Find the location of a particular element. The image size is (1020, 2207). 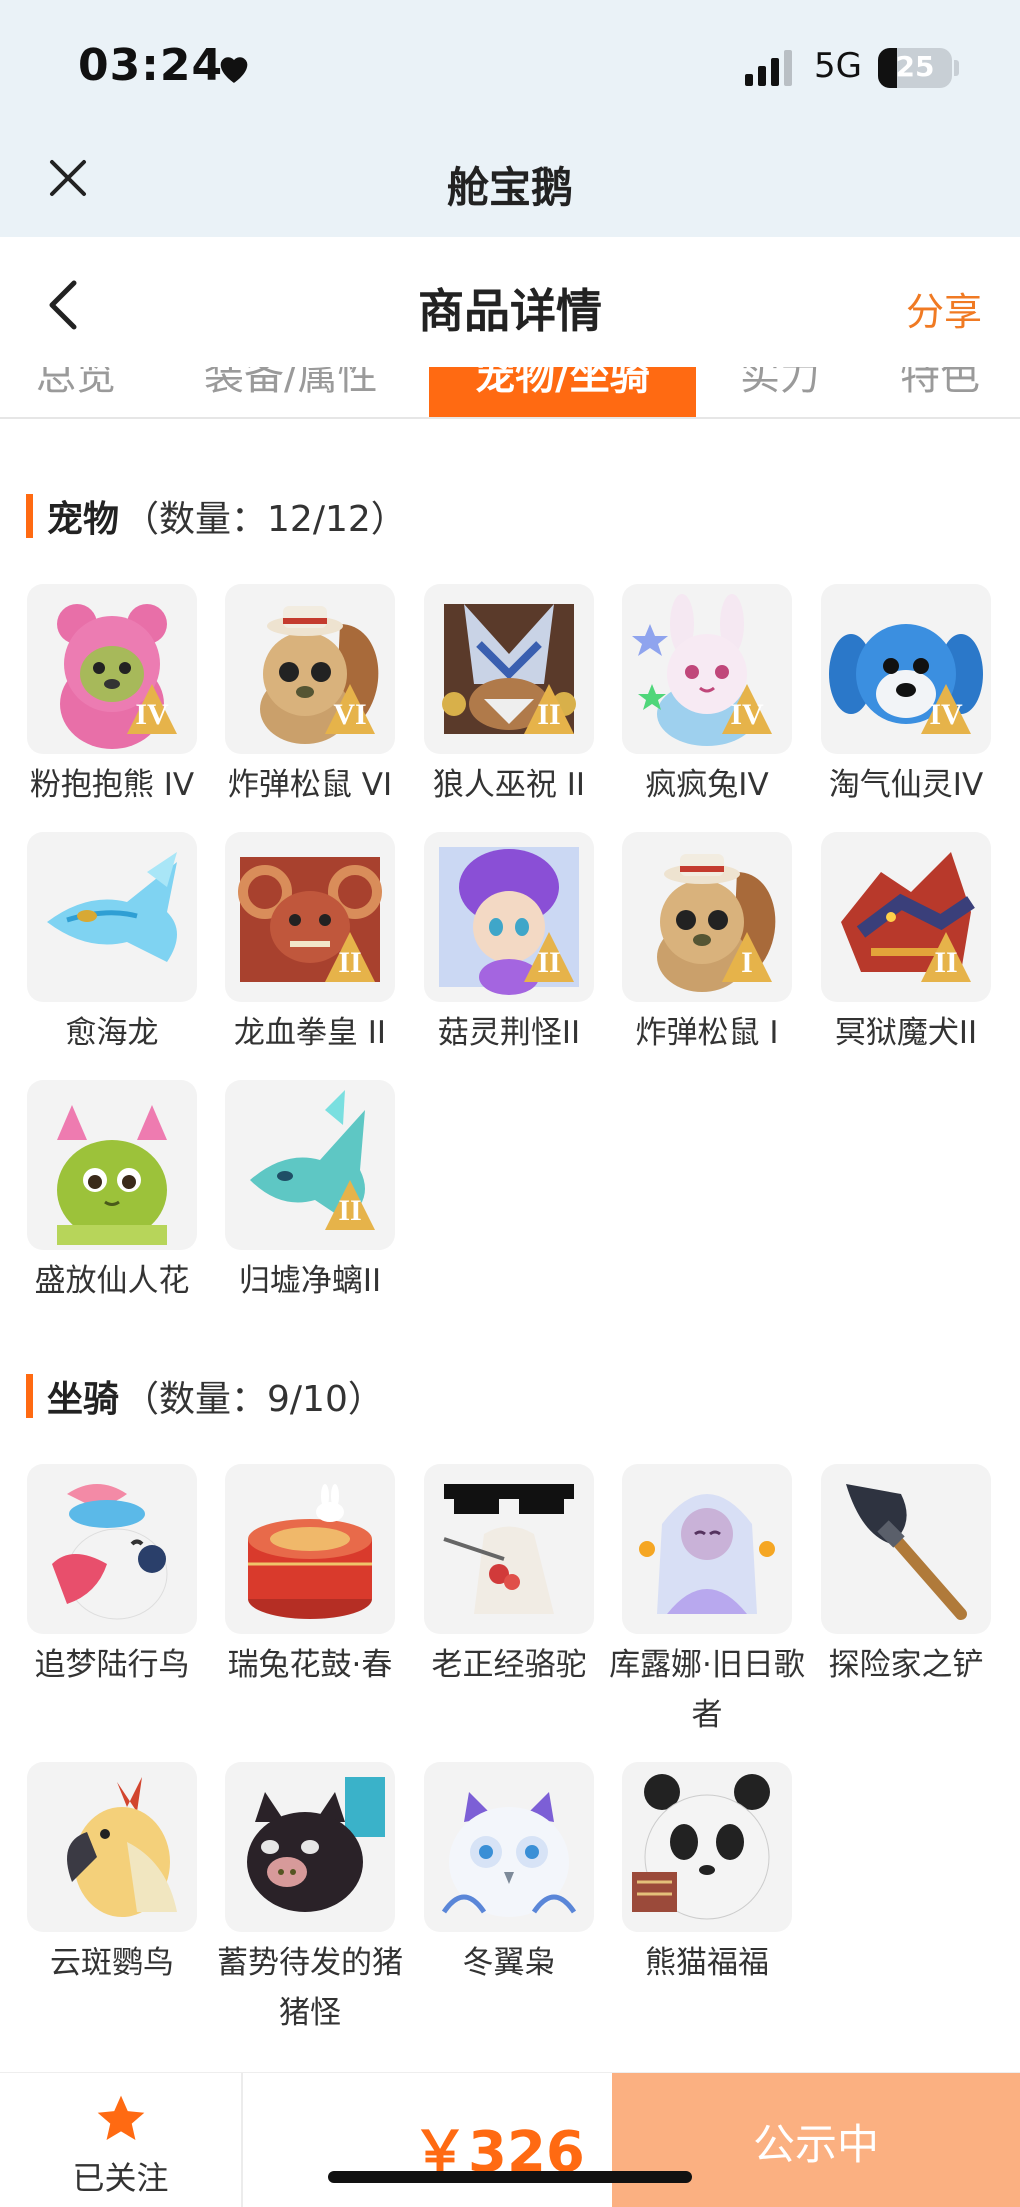

mermaid-icon is located at coordinates (707, 1549).